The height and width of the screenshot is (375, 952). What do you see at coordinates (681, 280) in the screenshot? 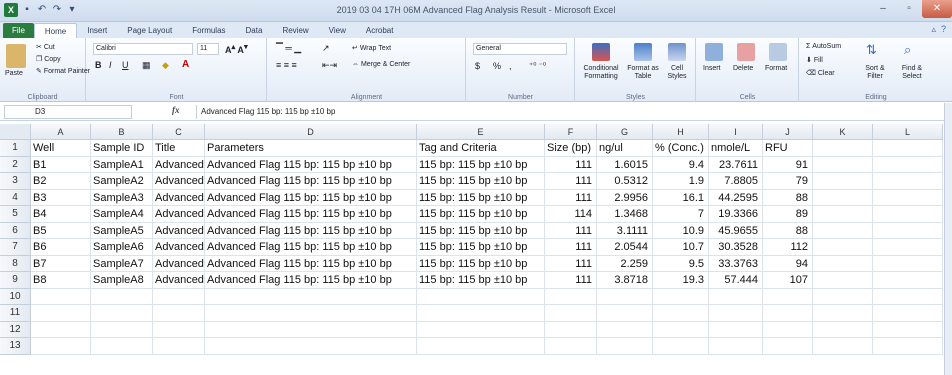
I see `data-cell: 19.3` at bounding box center [681, 280].